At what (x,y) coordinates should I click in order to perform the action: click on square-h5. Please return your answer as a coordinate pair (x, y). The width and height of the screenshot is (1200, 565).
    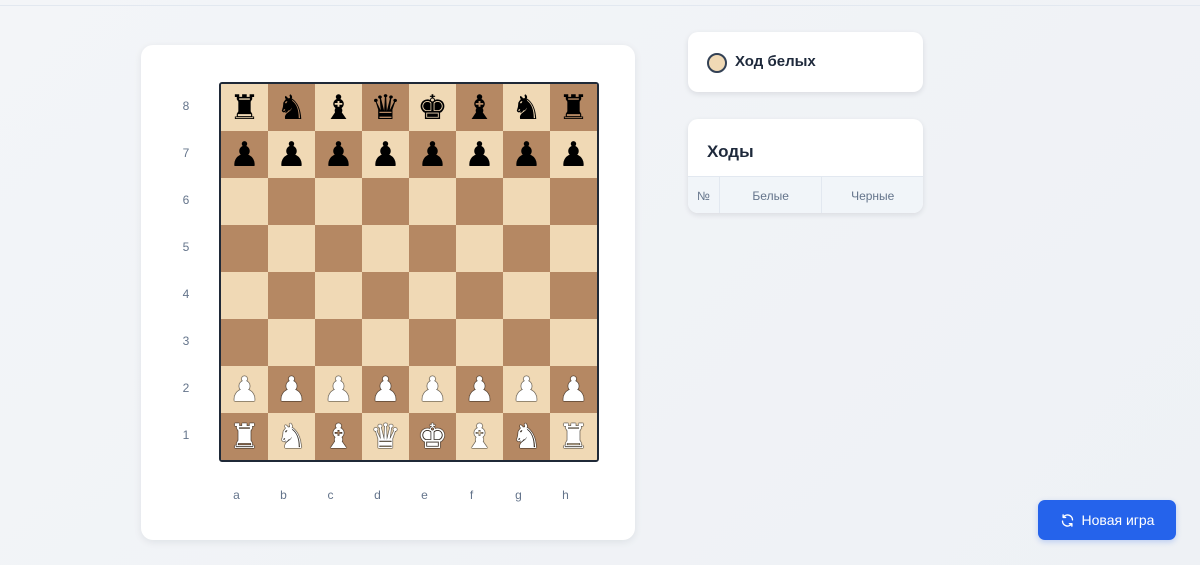
    Looking at the image, I should click on (573, 248).